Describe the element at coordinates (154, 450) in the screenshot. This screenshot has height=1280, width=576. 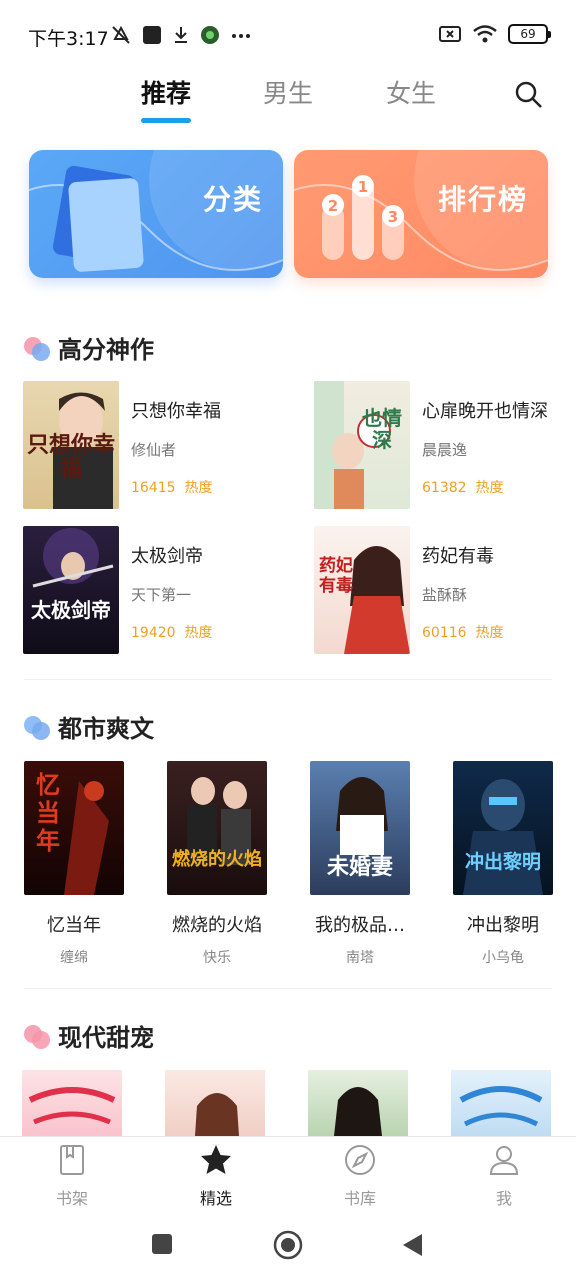
I see `book-author: 修仙者` at that location.